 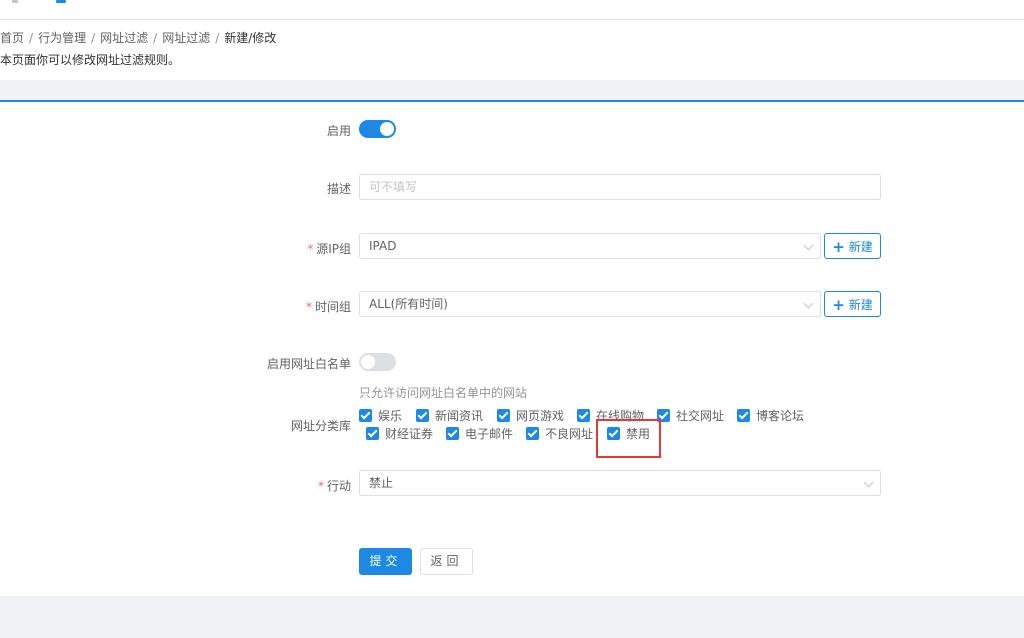 What do you see at coordinates (385, 561) in the screenshot?
I see `submit-button: 提交` at bounding box center [385, 561].